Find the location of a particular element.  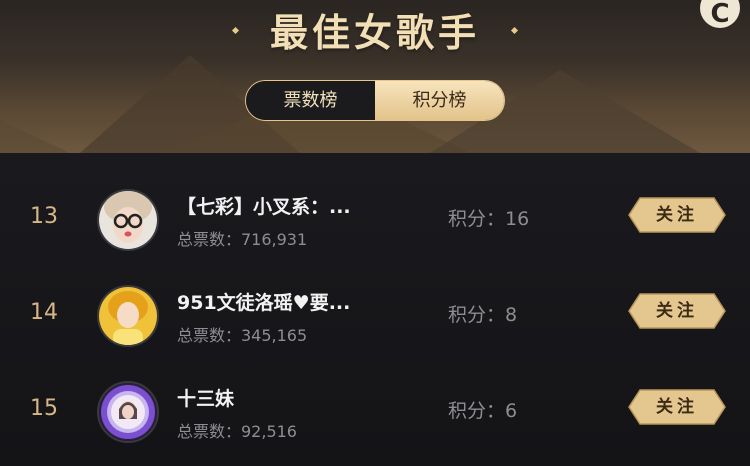

rank-number: 15 is located at coordinates (44, 408).